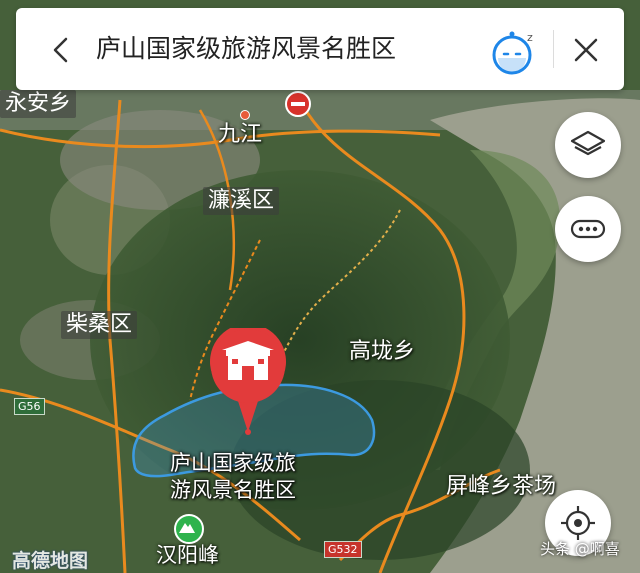 Image resolution: width=640 pixels, height=573 pixels. Describe the element at coordinates (99, 325) in the screenshot. I see `place-label-chaisang: 柴桑区` at that location.